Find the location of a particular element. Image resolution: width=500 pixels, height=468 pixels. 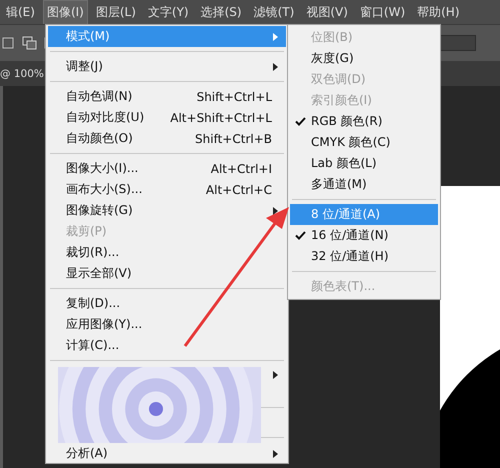

menu-item: 自动颜色(O) Shift+Ctrl+B is located at coordinates (167, 138).